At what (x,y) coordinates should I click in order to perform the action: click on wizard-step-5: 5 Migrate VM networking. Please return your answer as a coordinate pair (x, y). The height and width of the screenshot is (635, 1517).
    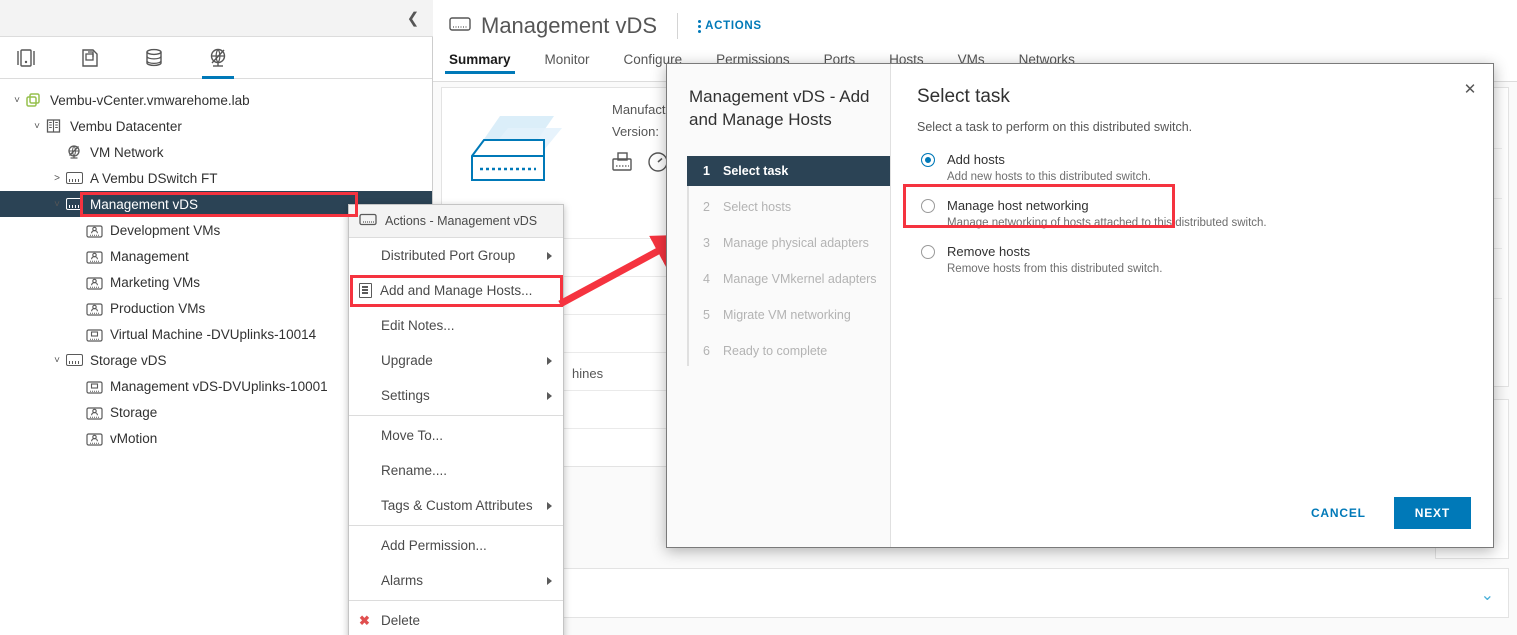
    Looking at the image, I should click on (789, 315).